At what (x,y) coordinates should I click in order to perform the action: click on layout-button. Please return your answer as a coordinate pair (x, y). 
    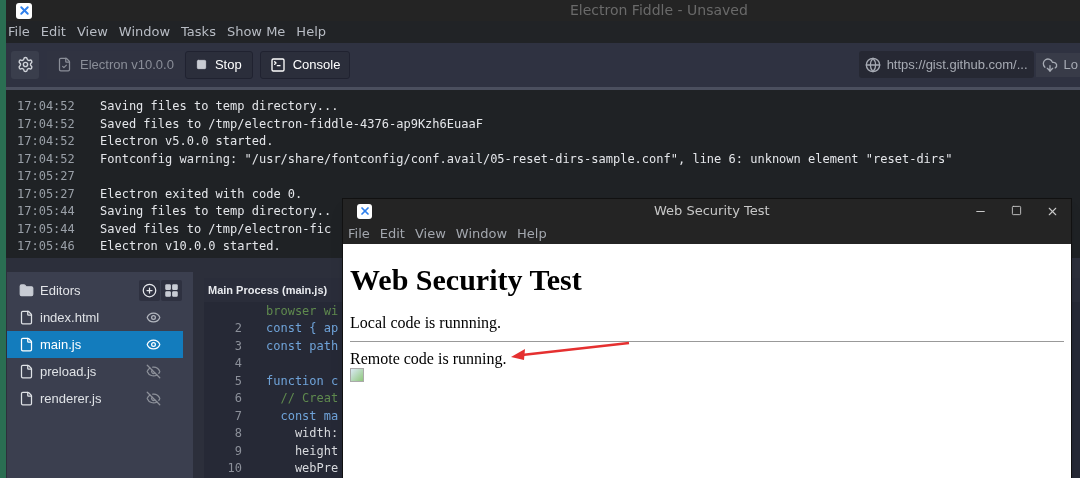
    Looking at the image, I should click on (171, 291).